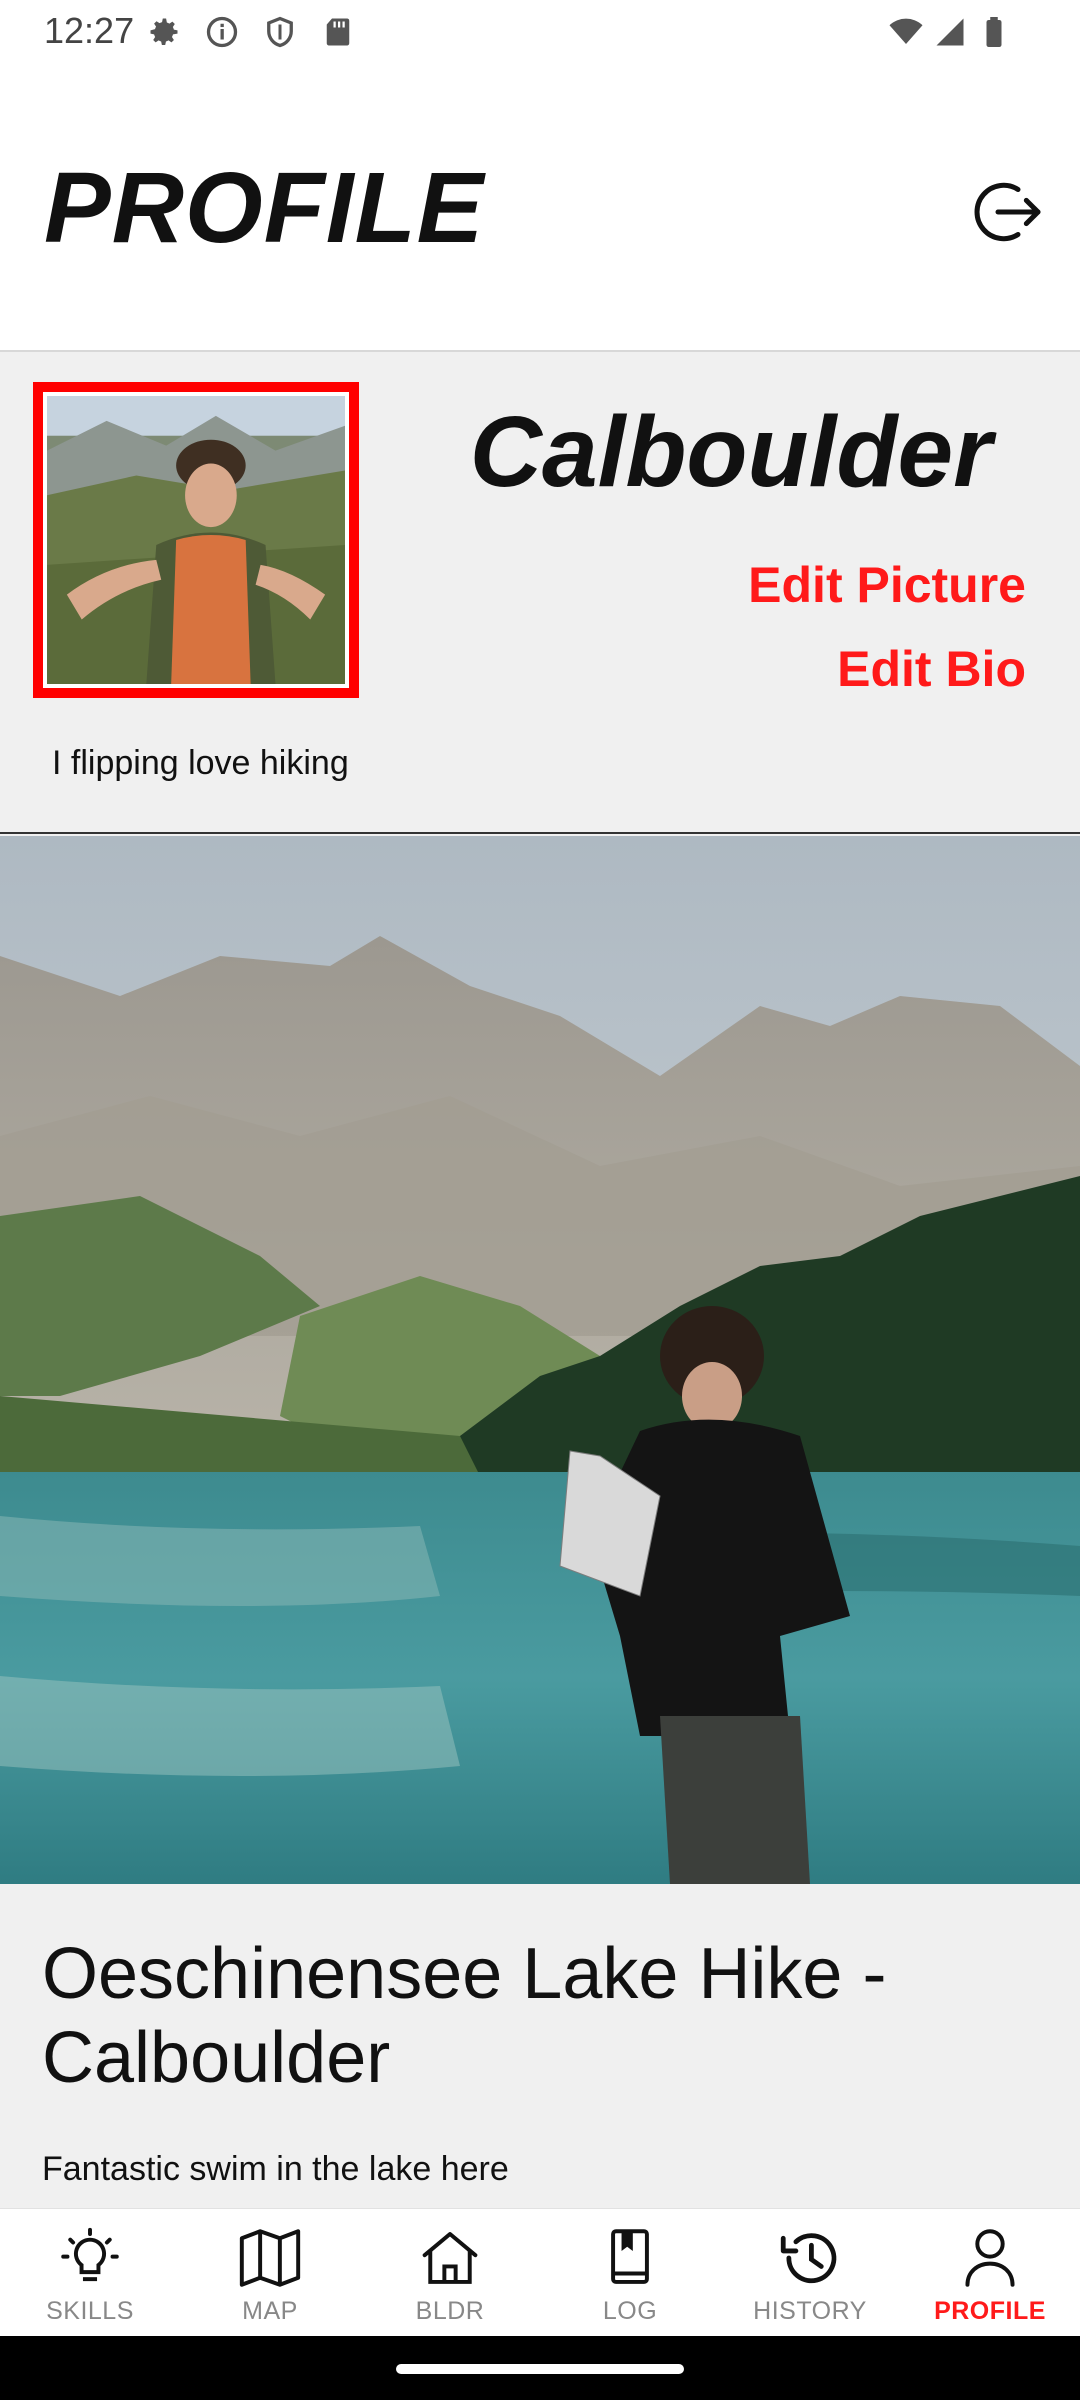  What do you see at coordinates (280, 32) in the screenshot?
I see `shield-icon` at bounding box center [280, 32].